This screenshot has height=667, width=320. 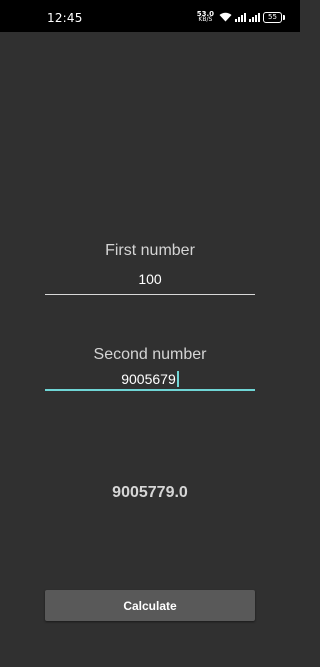 I want to click on text-cursor, so click(x=177, y=379).